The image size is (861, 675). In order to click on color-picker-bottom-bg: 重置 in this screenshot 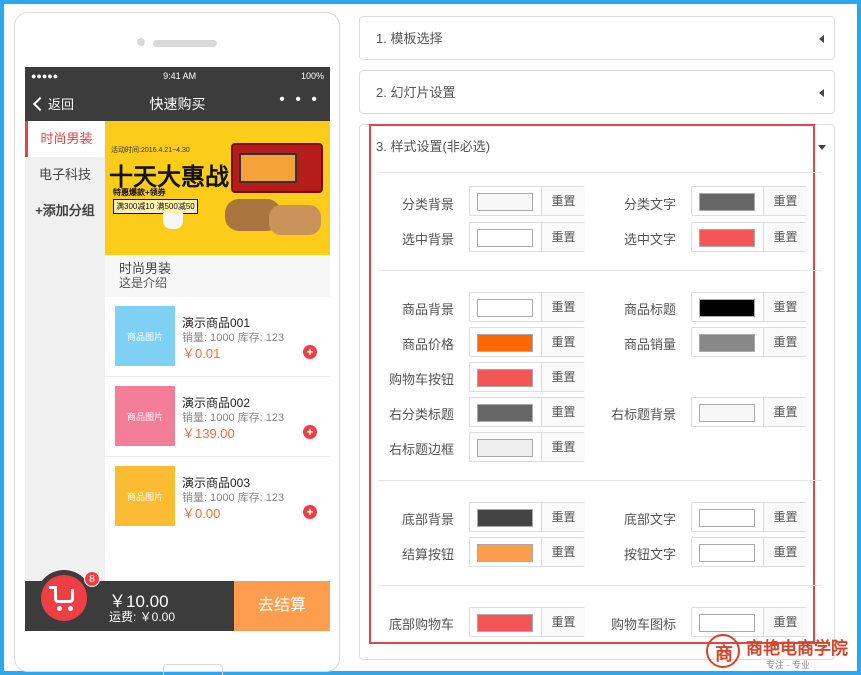, I will do `click(527, 517)`.